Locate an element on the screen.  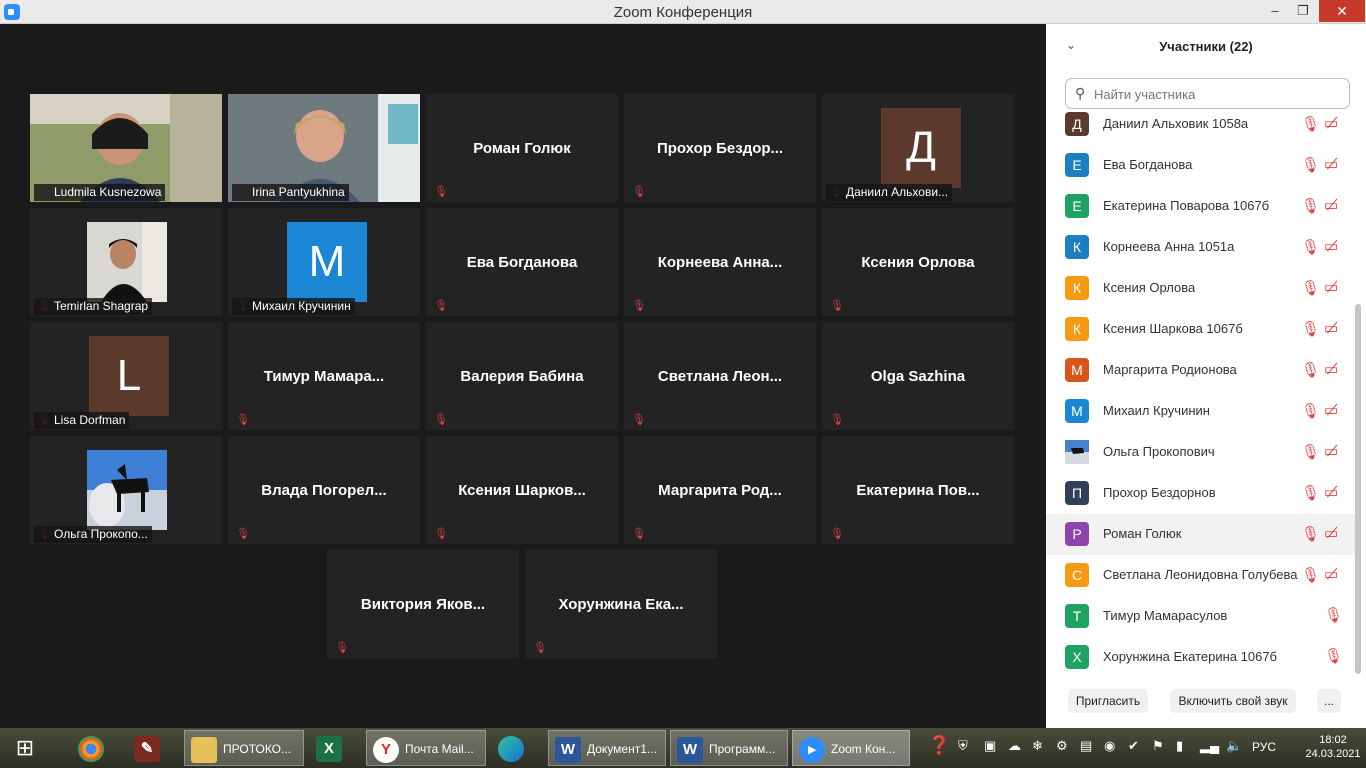
close-button: ✕ is located at coordinates (1342, 11).